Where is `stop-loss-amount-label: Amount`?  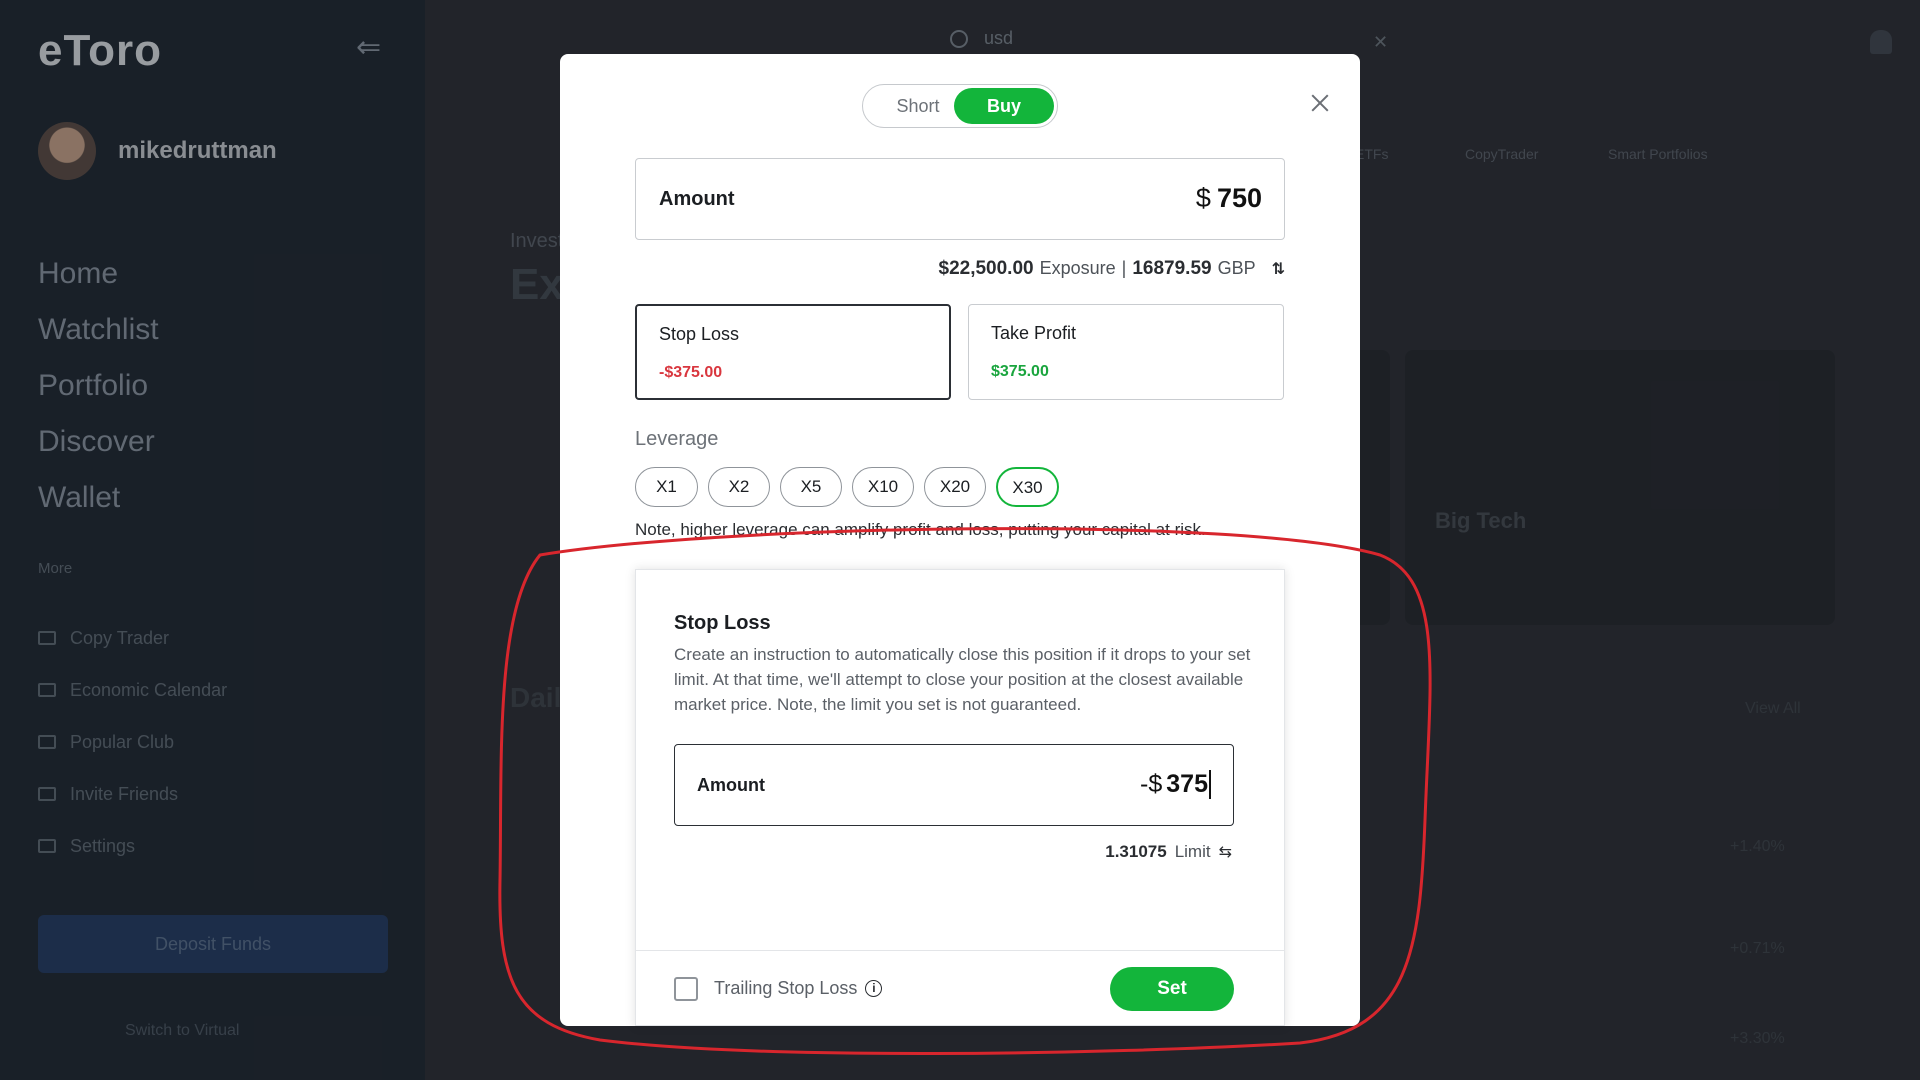
stop-loss-amount-label: Amount is located at coordinates (731, 785).